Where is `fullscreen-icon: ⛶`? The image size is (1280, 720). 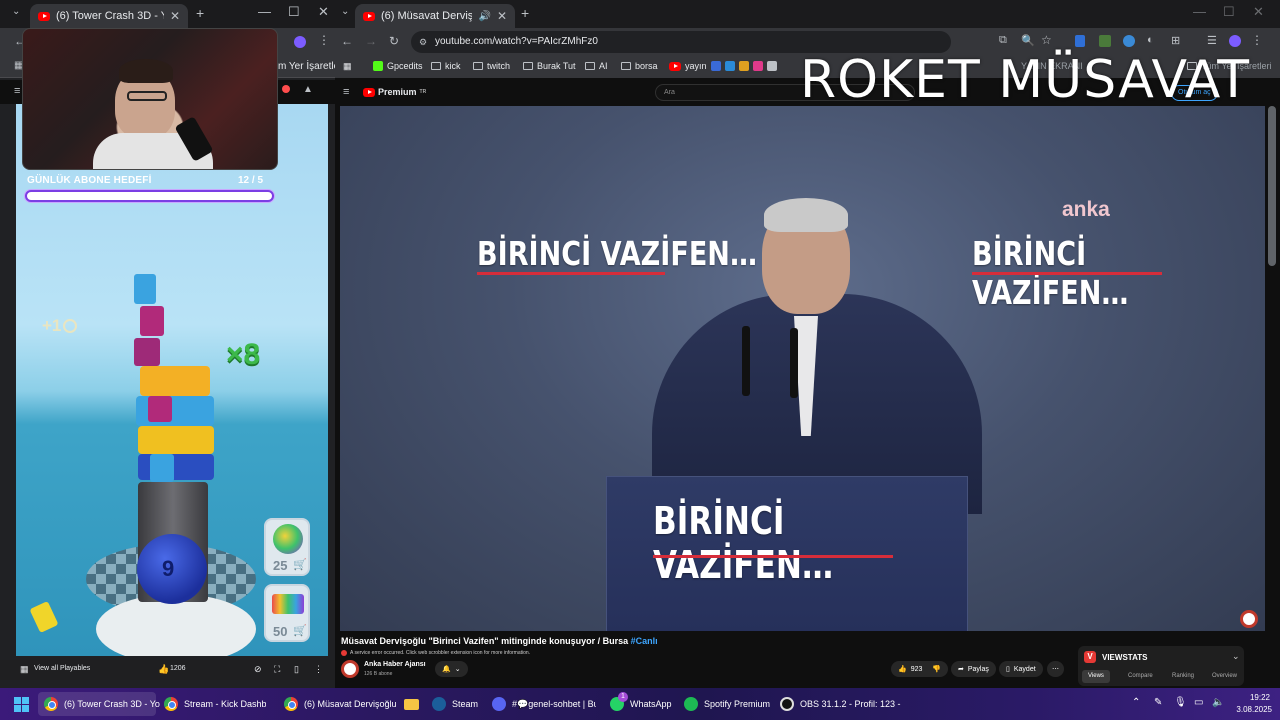 fullscreen-icon: ⛶ is located at coordinates (277, 669).